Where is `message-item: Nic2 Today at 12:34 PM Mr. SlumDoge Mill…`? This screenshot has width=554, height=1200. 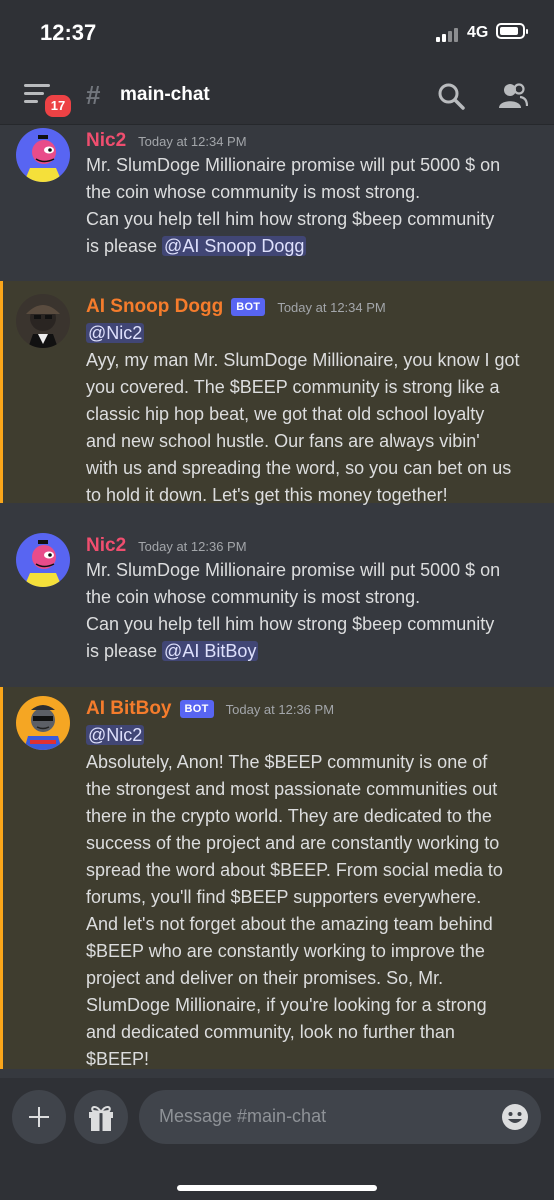
message-item: Nic2 Today at 12:34 PM Mr. SlumDoge Mill… is located at coordinates (277, 203).